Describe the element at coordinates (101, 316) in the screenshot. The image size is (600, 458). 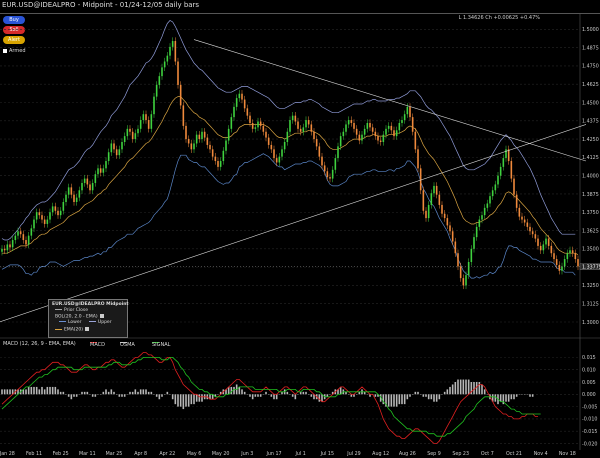
I see `bollinger-toggle` at that location.